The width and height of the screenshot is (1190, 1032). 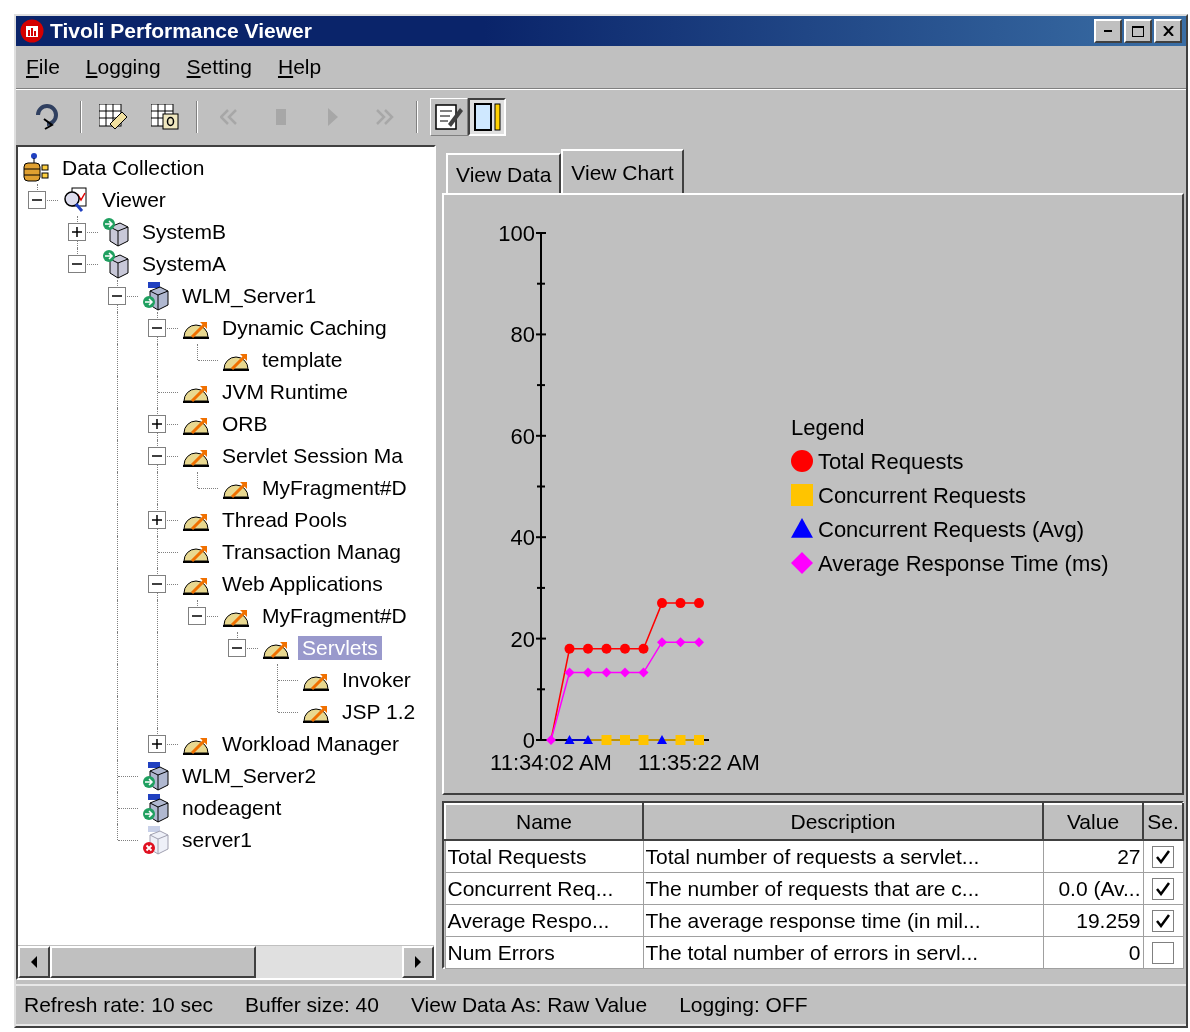 I want to click on tree-item: Thread Pools, so click(x=284, y=520).